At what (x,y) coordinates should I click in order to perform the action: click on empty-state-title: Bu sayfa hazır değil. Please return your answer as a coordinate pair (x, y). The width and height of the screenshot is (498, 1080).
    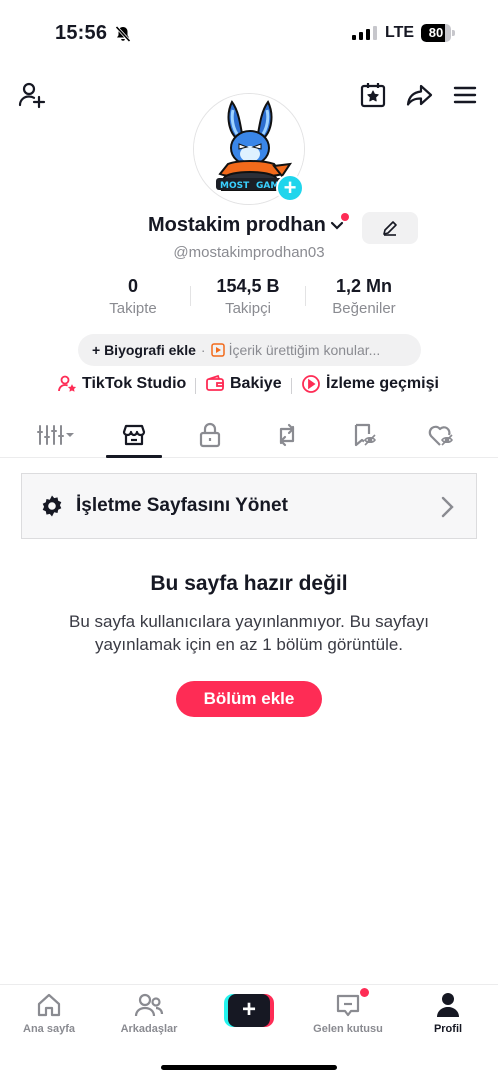
    Looking at the image, I should click on (249, 583).